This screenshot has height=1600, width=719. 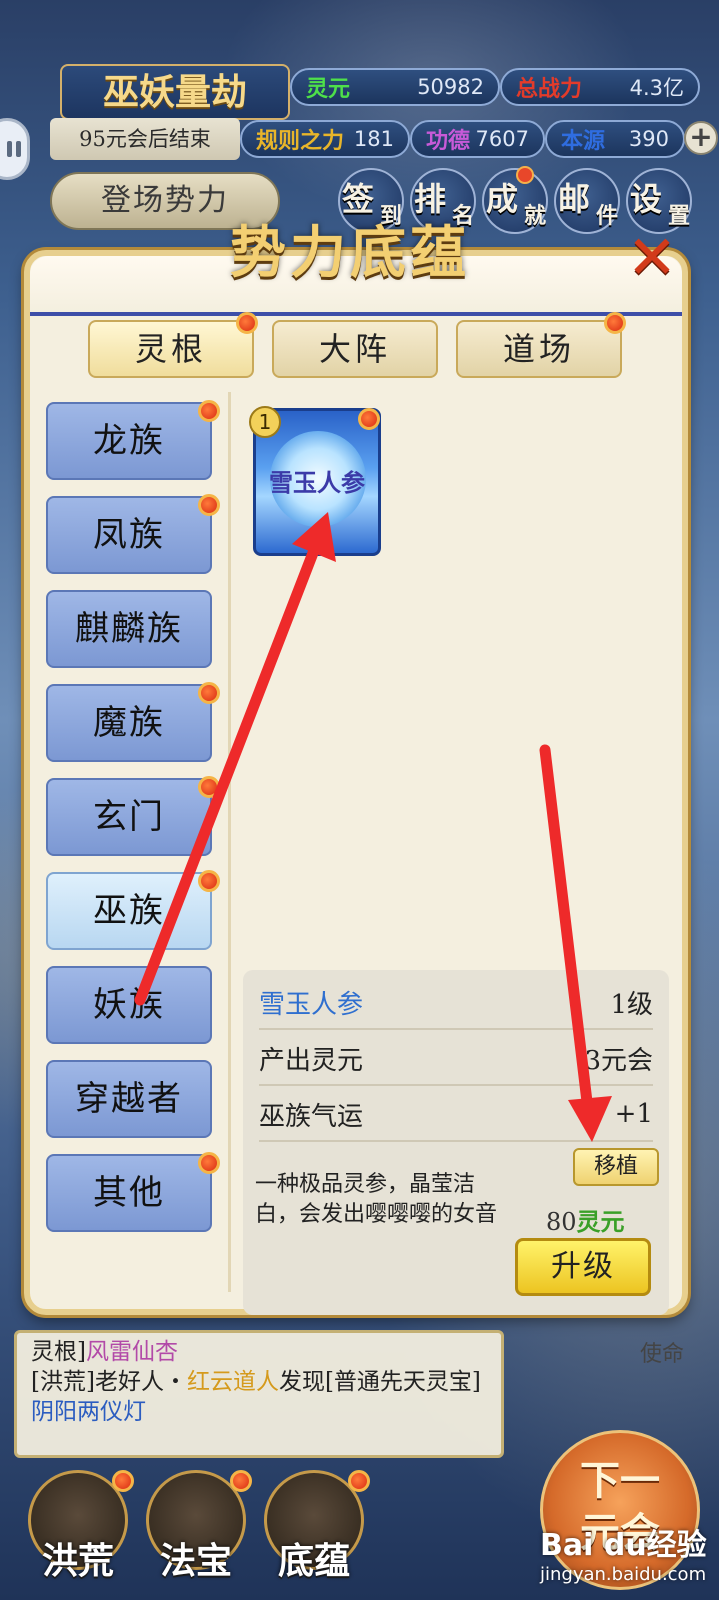 I want to click on nav-label-small: 件, so click(x=606, y=216).